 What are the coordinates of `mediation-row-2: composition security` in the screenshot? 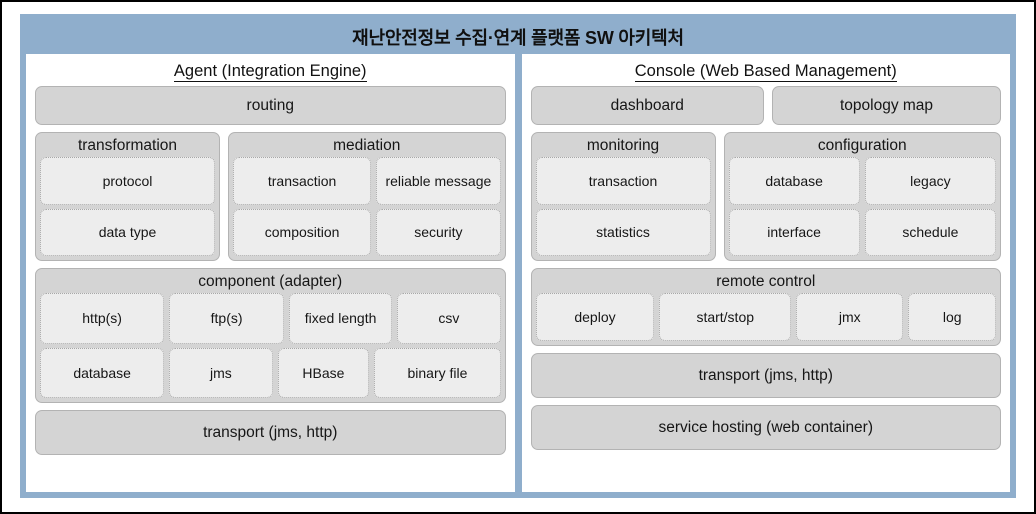 It's located at (367, 232).